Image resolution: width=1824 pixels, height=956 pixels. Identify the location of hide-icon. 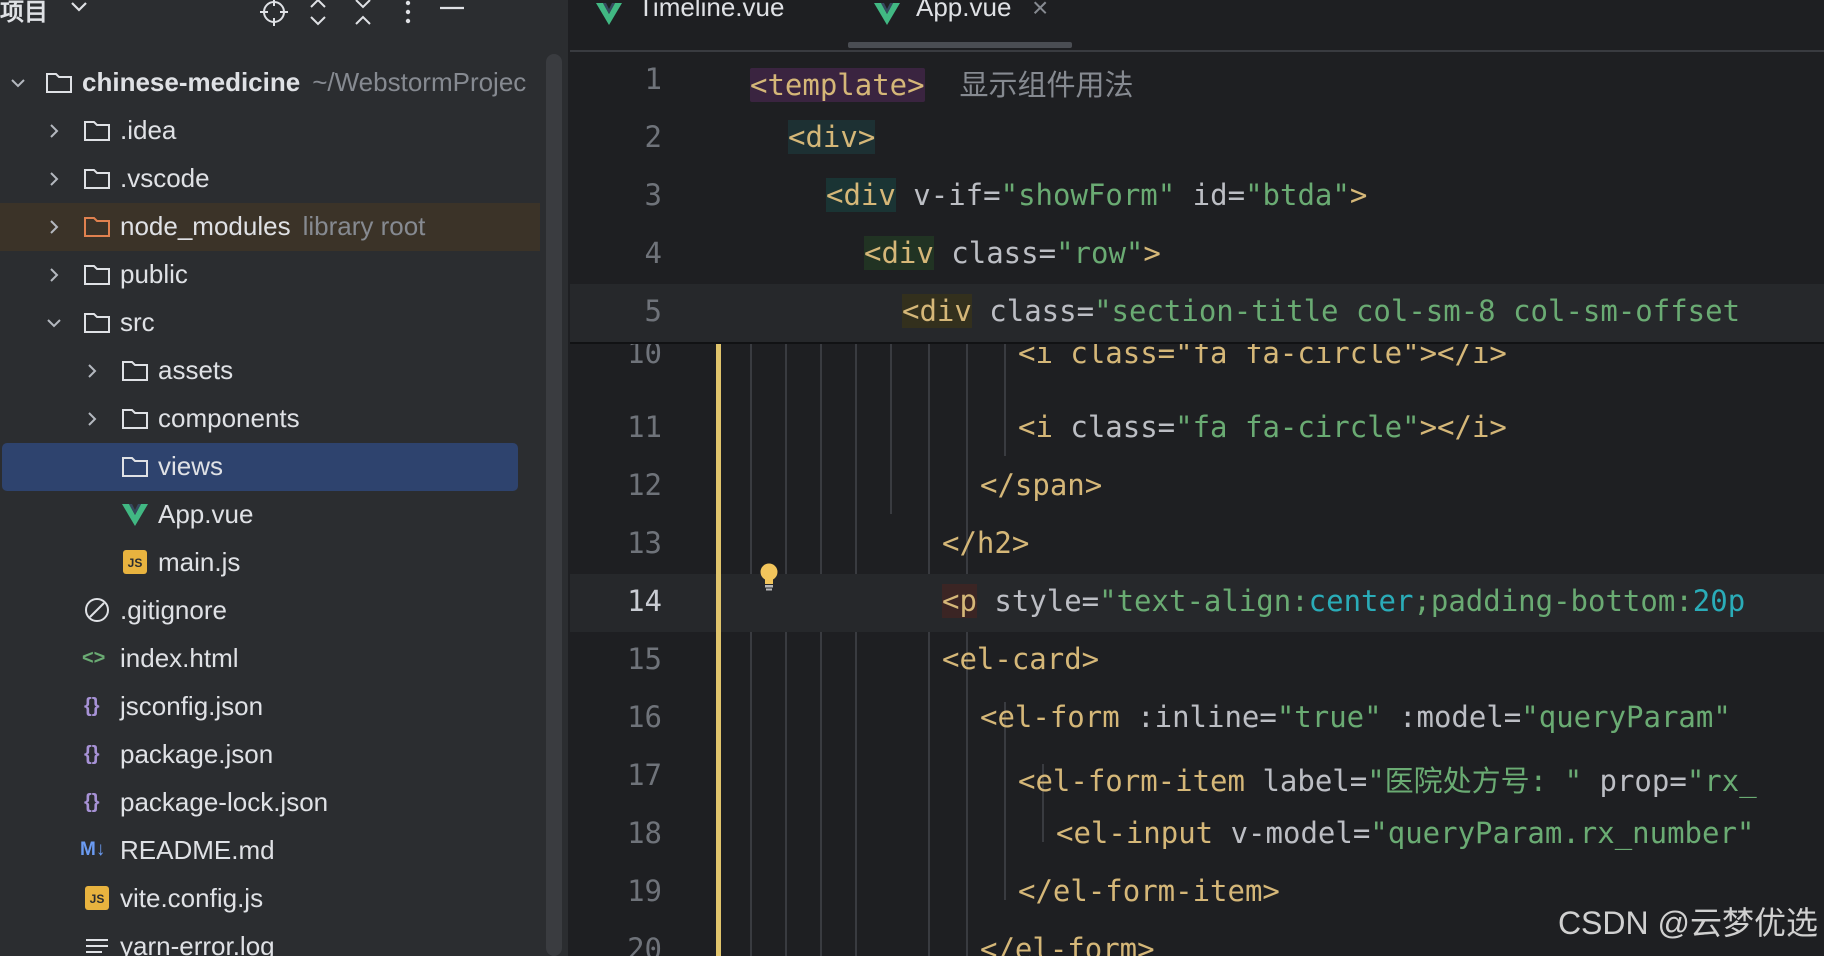
(452, 15).